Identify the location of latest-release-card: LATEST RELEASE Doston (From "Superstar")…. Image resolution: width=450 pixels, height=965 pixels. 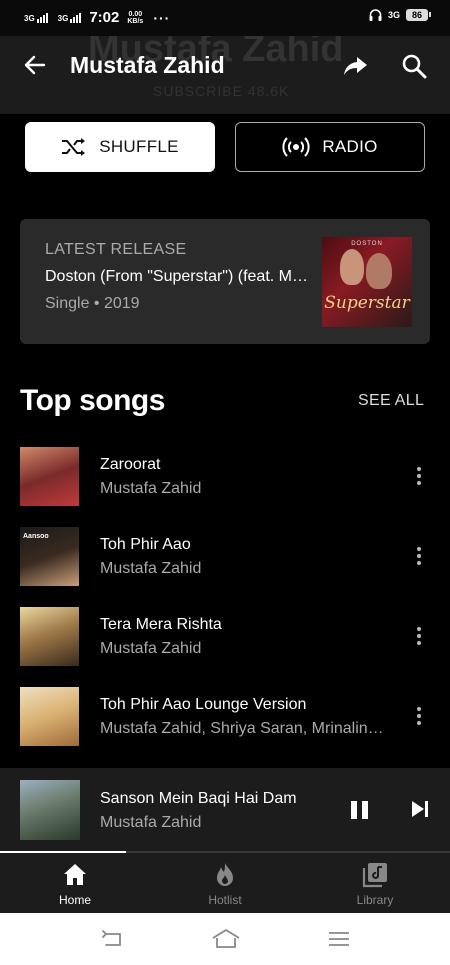
(225, 281).